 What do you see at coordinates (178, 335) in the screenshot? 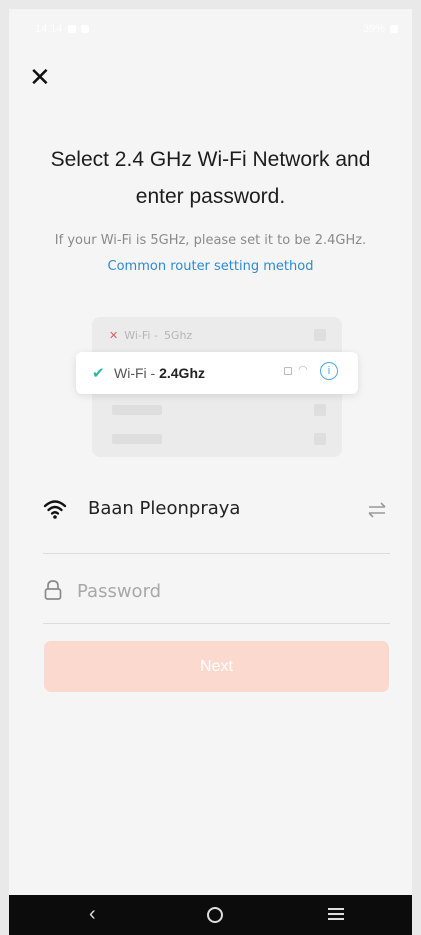
I see `illustration-5ghz-band: 5Ghz` at bounding box center [178, 335].